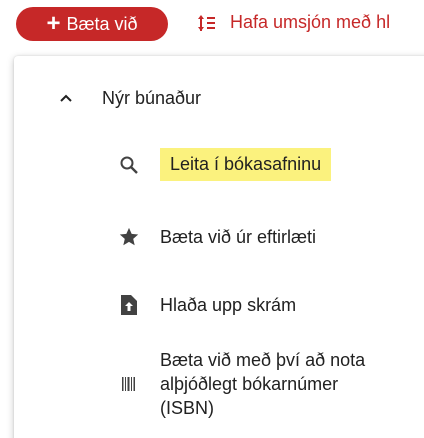 Image resolution: width=424 pixels, height=438 pixels. Describe the element at coordinates (102, 23) in the screenshot. I see `add-button-label: Bæta við` at that location.